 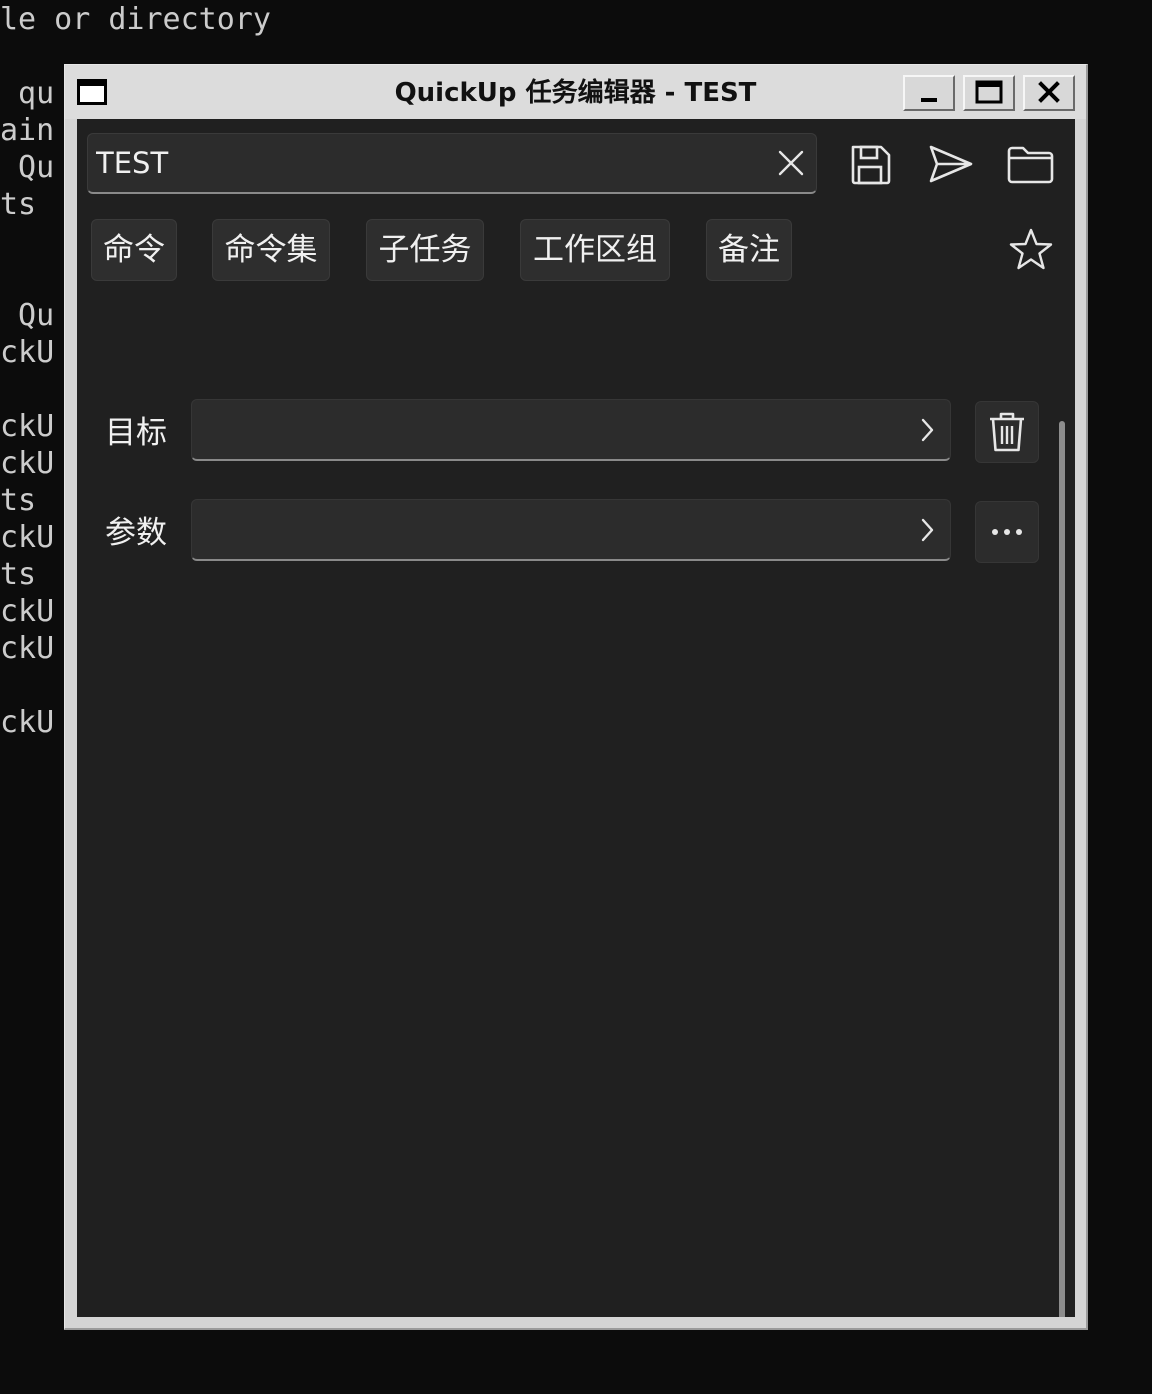 I want to click on tab-command: 命令, so click(x=134, y=250).